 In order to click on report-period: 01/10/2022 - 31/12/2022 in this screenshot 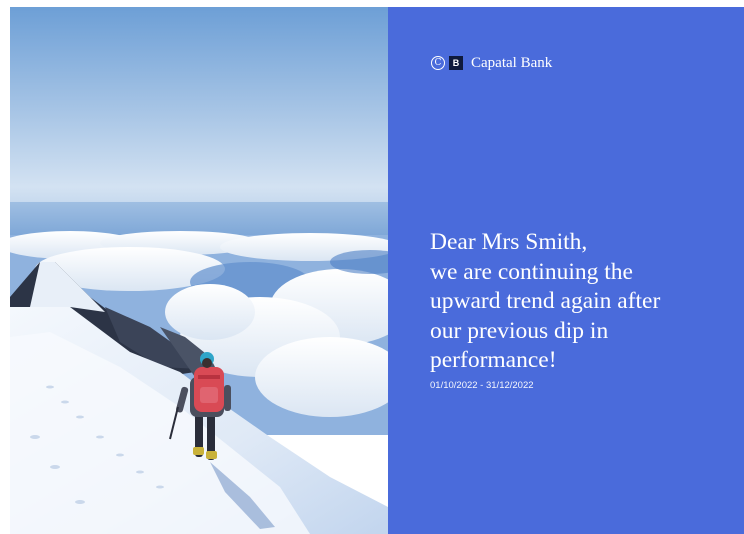, I will do `click(482, 385)`.